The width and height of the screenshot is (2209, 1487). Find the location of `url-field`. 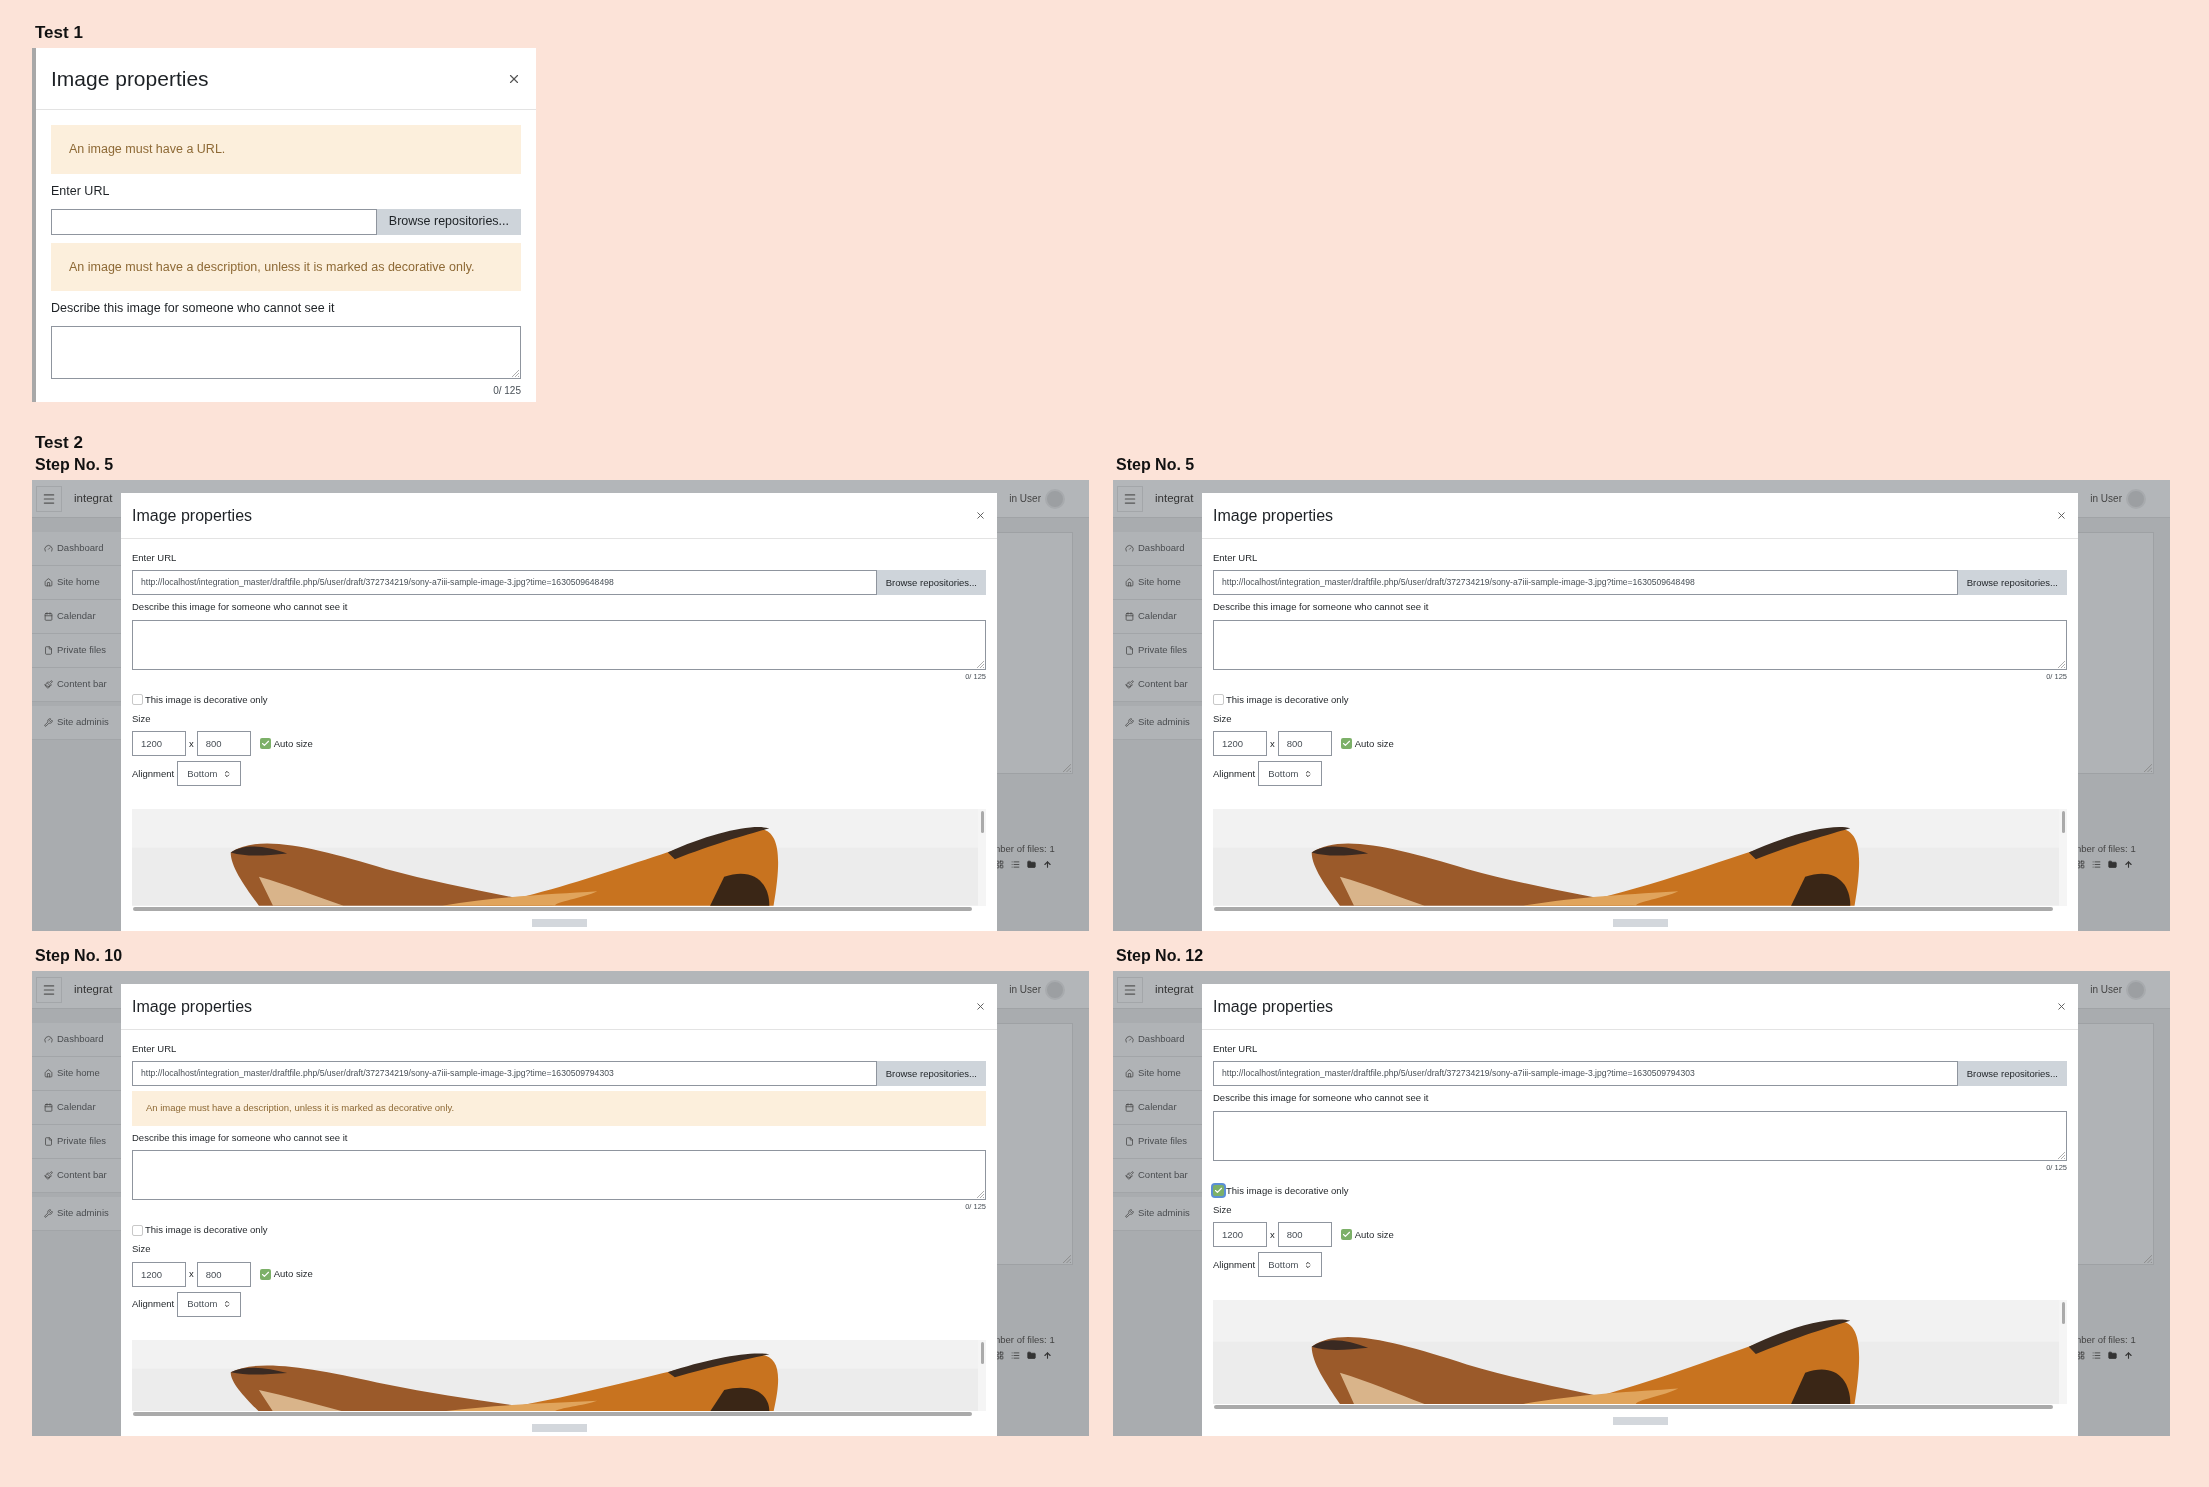

url-field is located at coordinates (214, 221).